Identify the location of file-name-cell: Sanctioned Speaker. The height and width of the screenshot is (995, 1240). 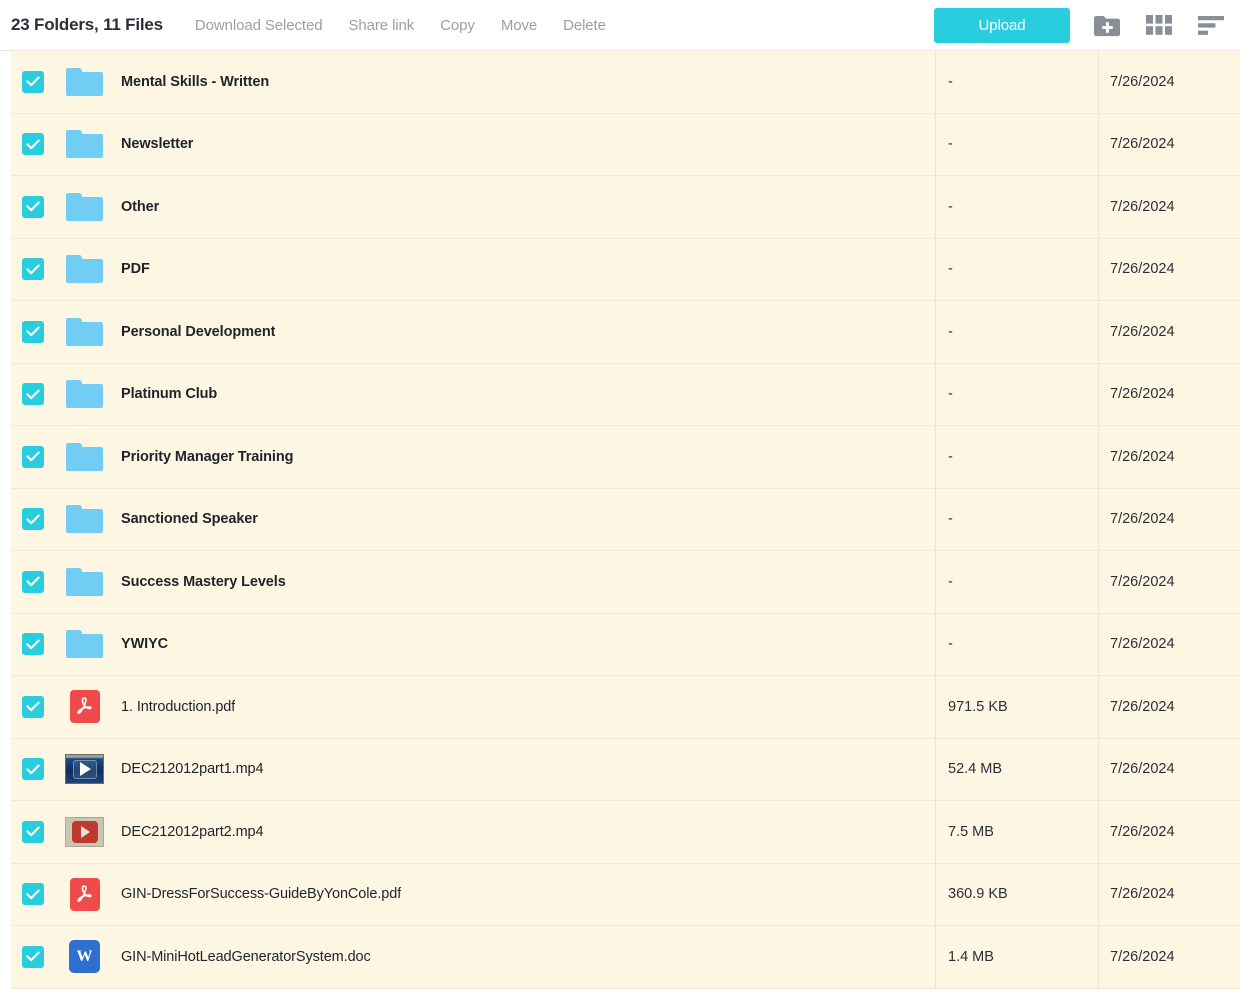
(473, 520).